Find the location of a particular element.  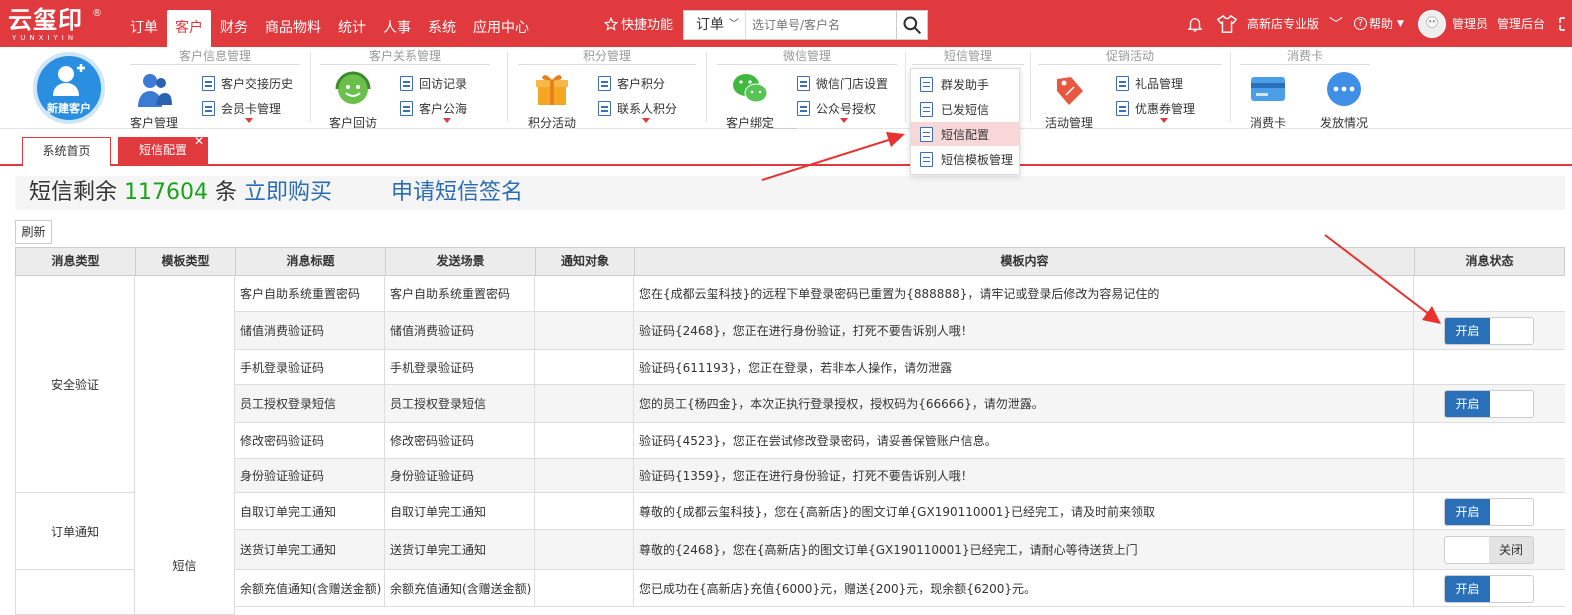

table-header: 消息类型 模板类型 消息标题 发送场景 通知对象 模板内容 消息状态 is located at coordinates (790, 261).